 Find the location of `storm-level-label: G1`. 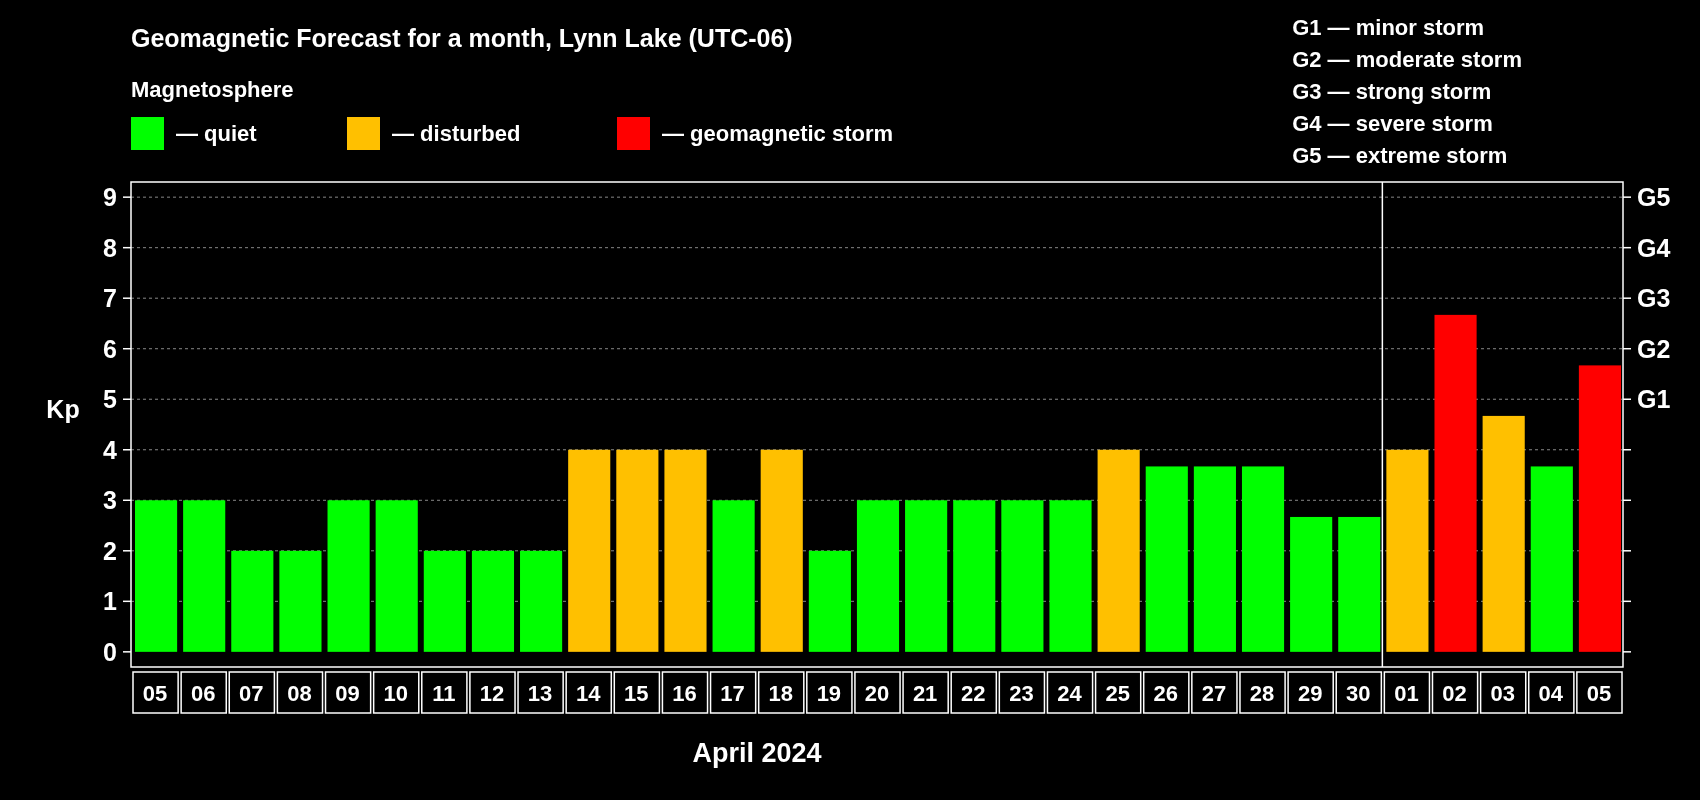

storm-level-label: G1 is located at coordinates (1654, 399).